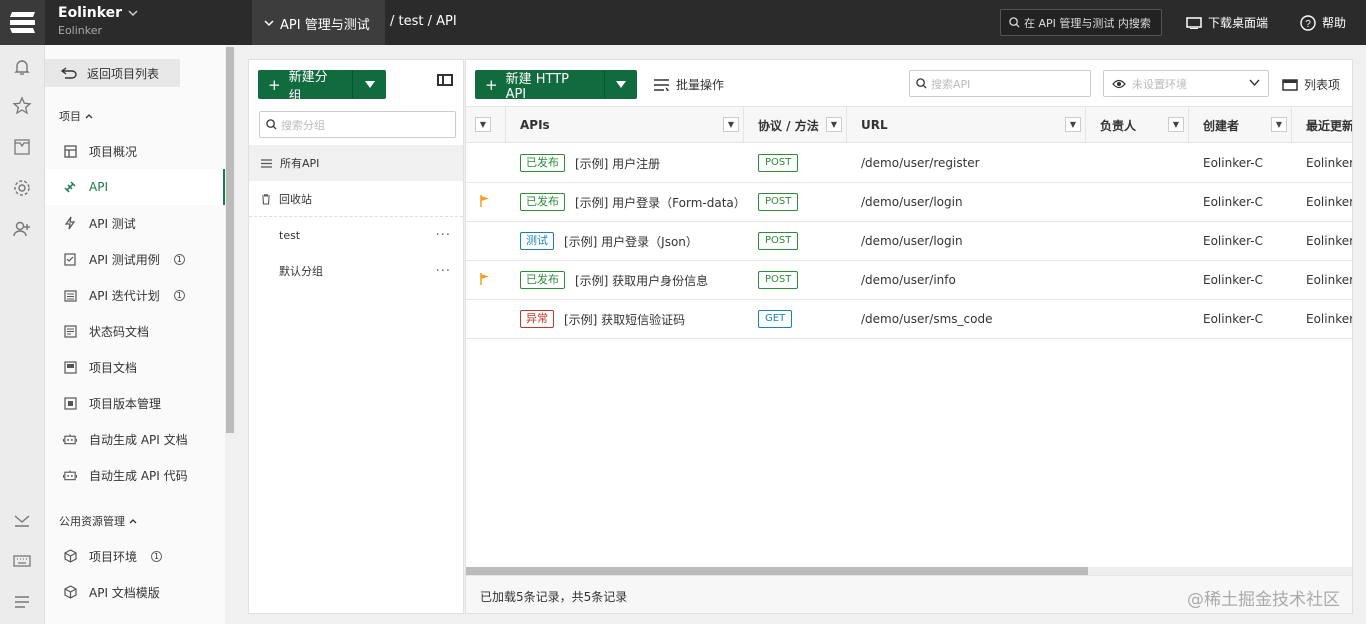 This screenshot has height=624, width=1366. What do you see at coordinates (1322, 85) in the screenshot?
I see `list-view-label: 列表项` at bounding box center [1322, 85].